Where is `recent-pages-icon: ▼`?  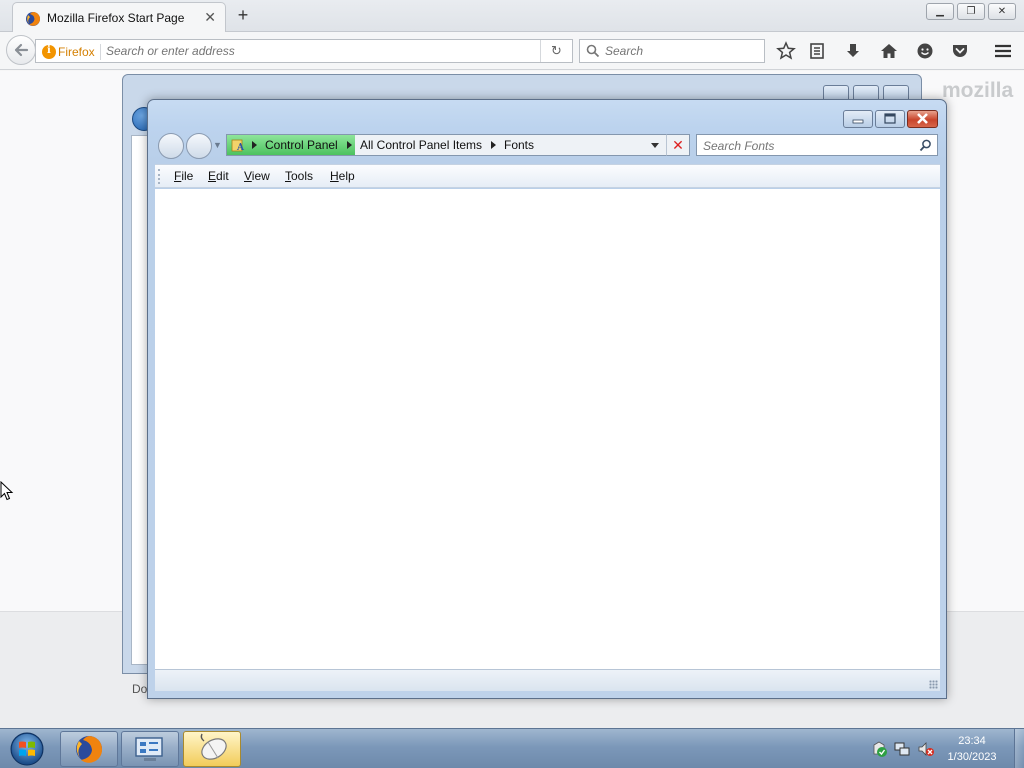
recent-pages-icon: ▼ is located at coordinates (217, 145).